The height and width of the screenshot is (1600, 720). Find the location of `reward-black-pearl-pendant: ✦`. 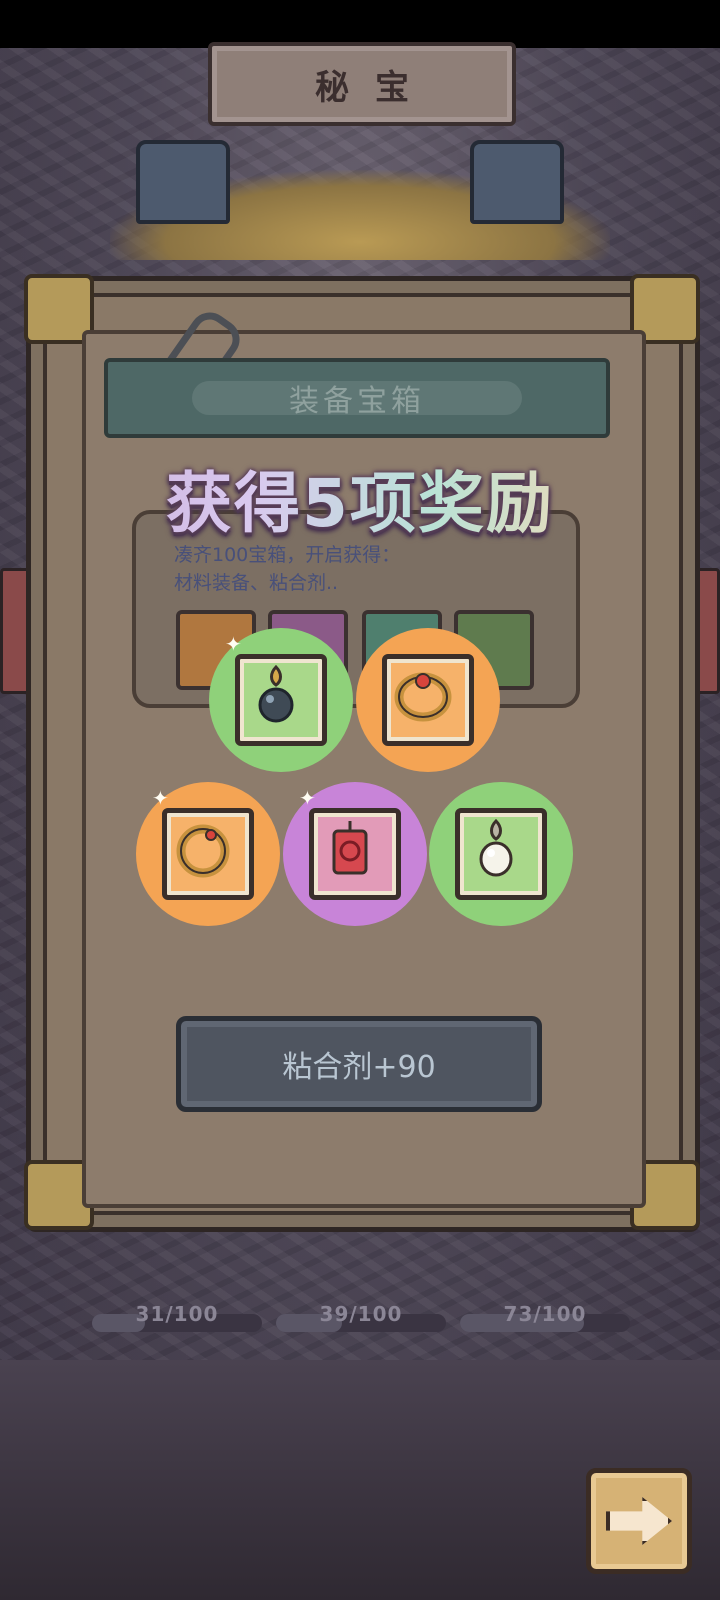

reward-black-pearl-pendant: ✦ is located at coordinates (281, 700).